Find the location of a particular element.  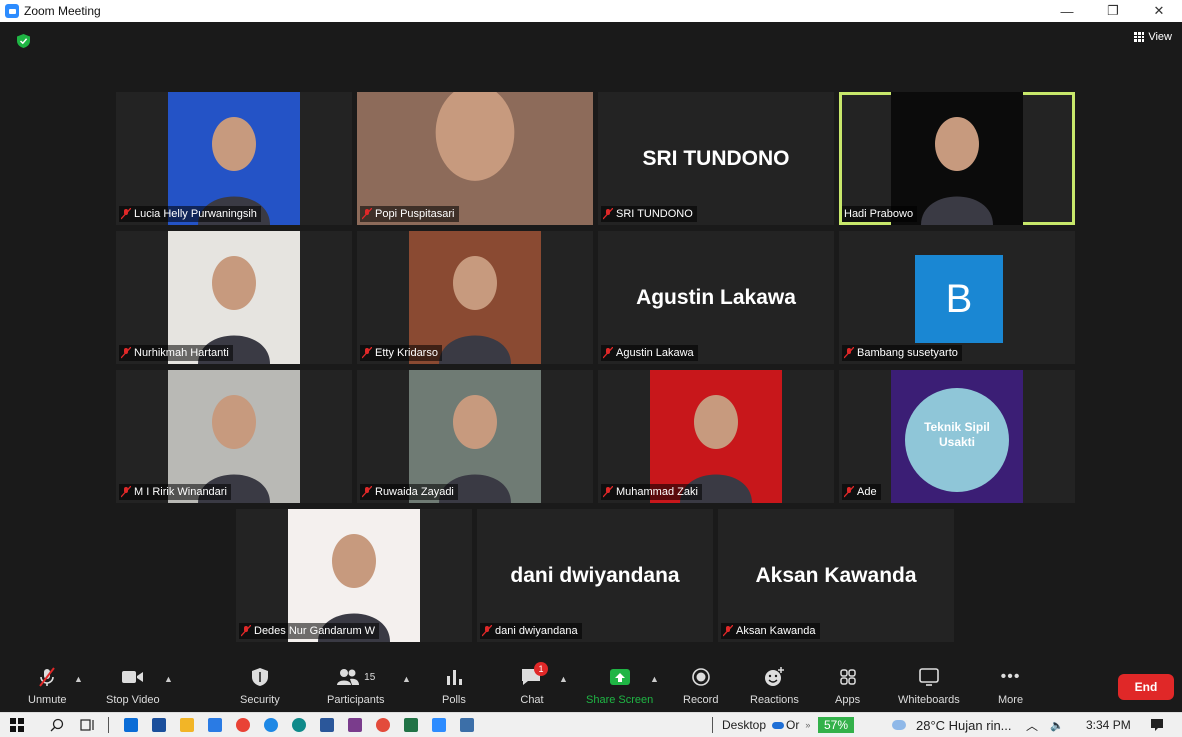

logo-text-line: Teknik Sipil is located at coordinates (957, 427).